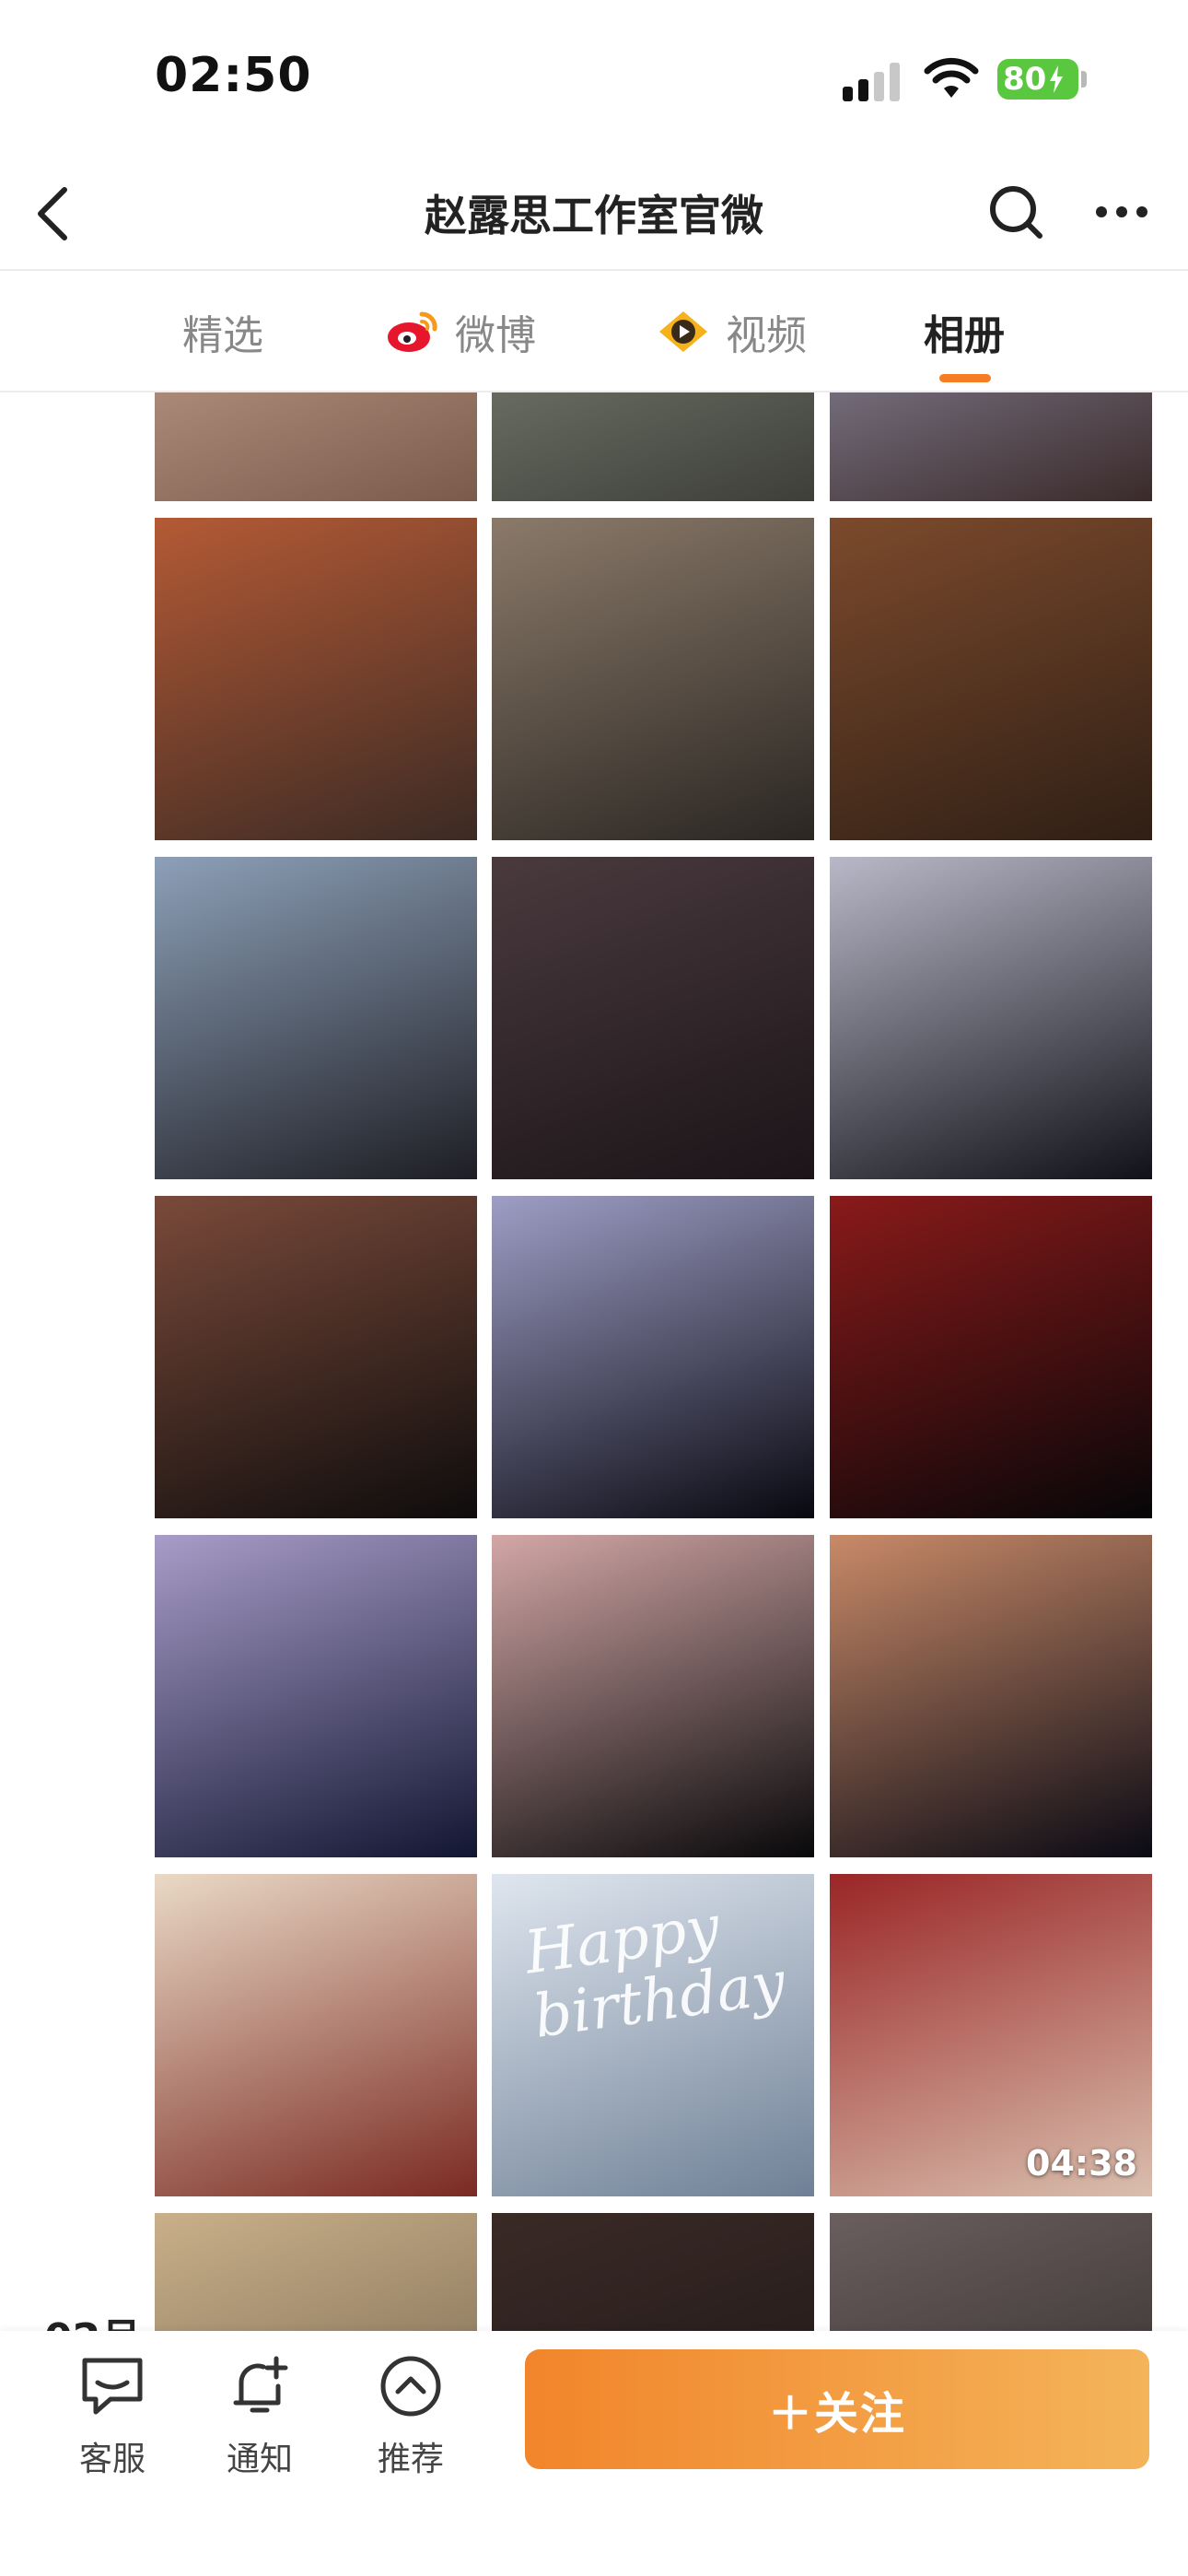 Image resolution: width=1188 pixels, height=2576 pixels. I want to click on tab-label: 相册, so click(964, 335).